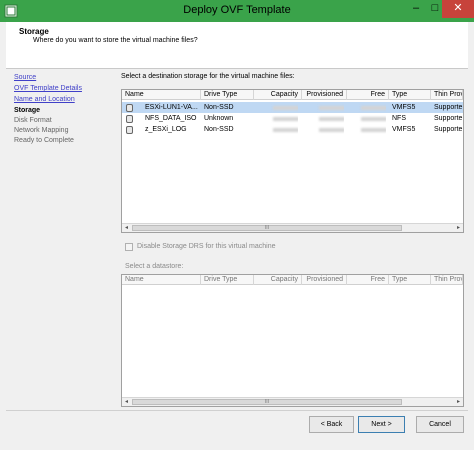 Image resolution: width=474 pixels, height=450 pixels. Describe the element at coordinates (416, 9) in the screenshot. I see `minimize-button: –` at that location.